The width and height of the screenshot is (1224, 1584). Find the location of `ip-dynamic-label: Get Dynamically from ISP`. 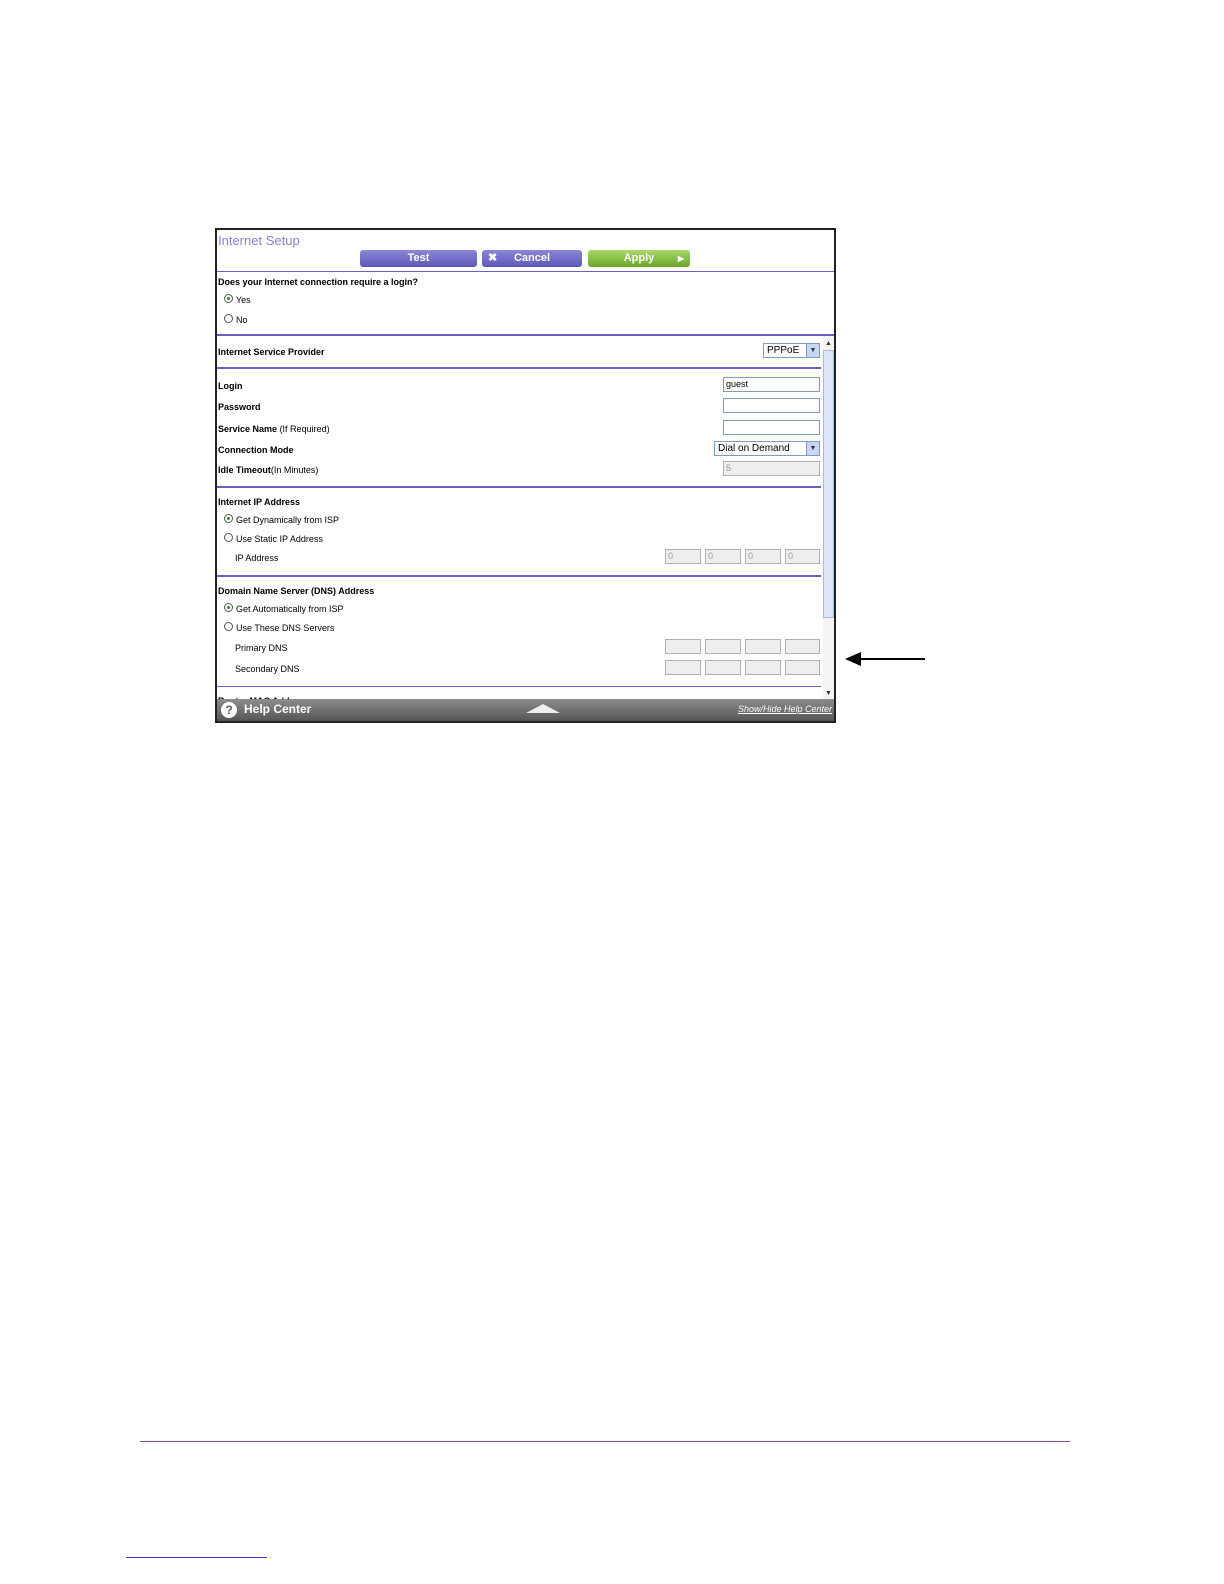

ip-dynamic-label: Get Dynamically from ISP is located at coordinates (288, 520).